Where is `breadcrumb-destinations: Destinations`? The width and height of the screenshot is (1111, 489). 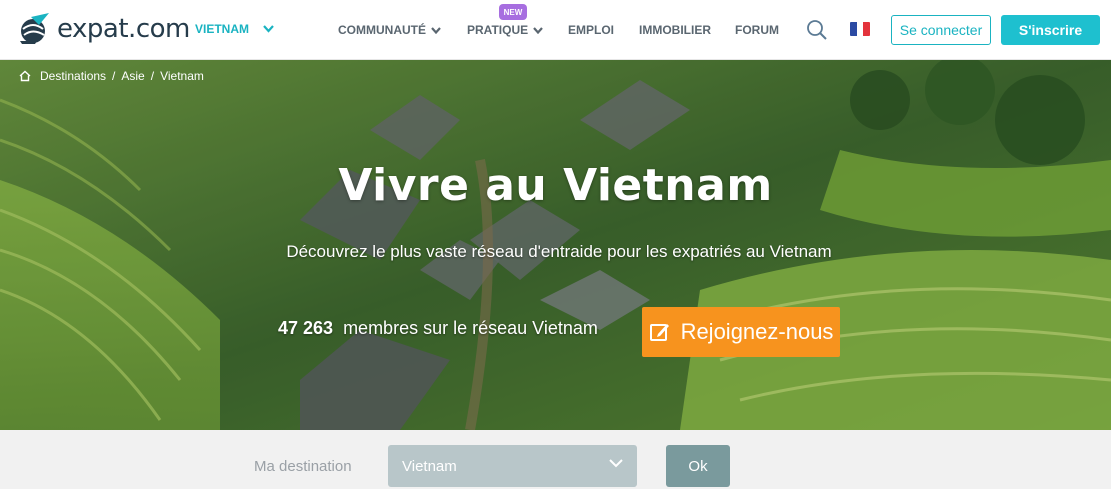 breadcrumb-destinations: Destinations is located at coordinates (73, 76).